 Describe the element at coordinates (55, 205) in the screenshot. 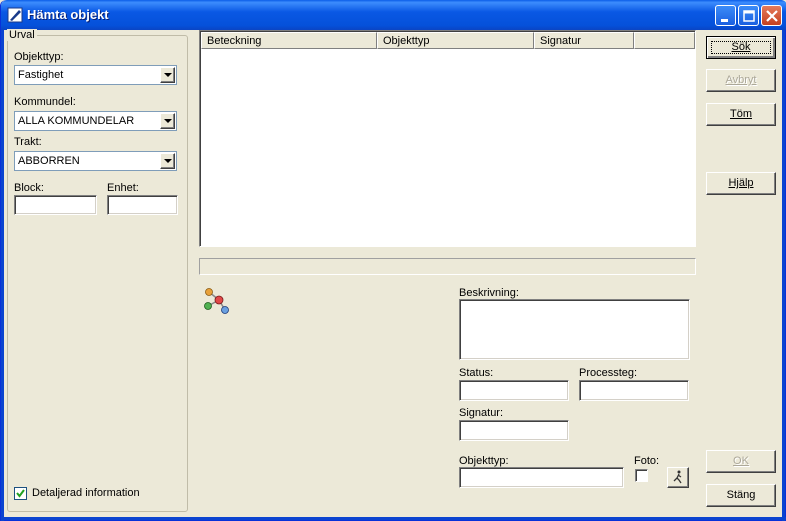

I see `block-input` at that location.